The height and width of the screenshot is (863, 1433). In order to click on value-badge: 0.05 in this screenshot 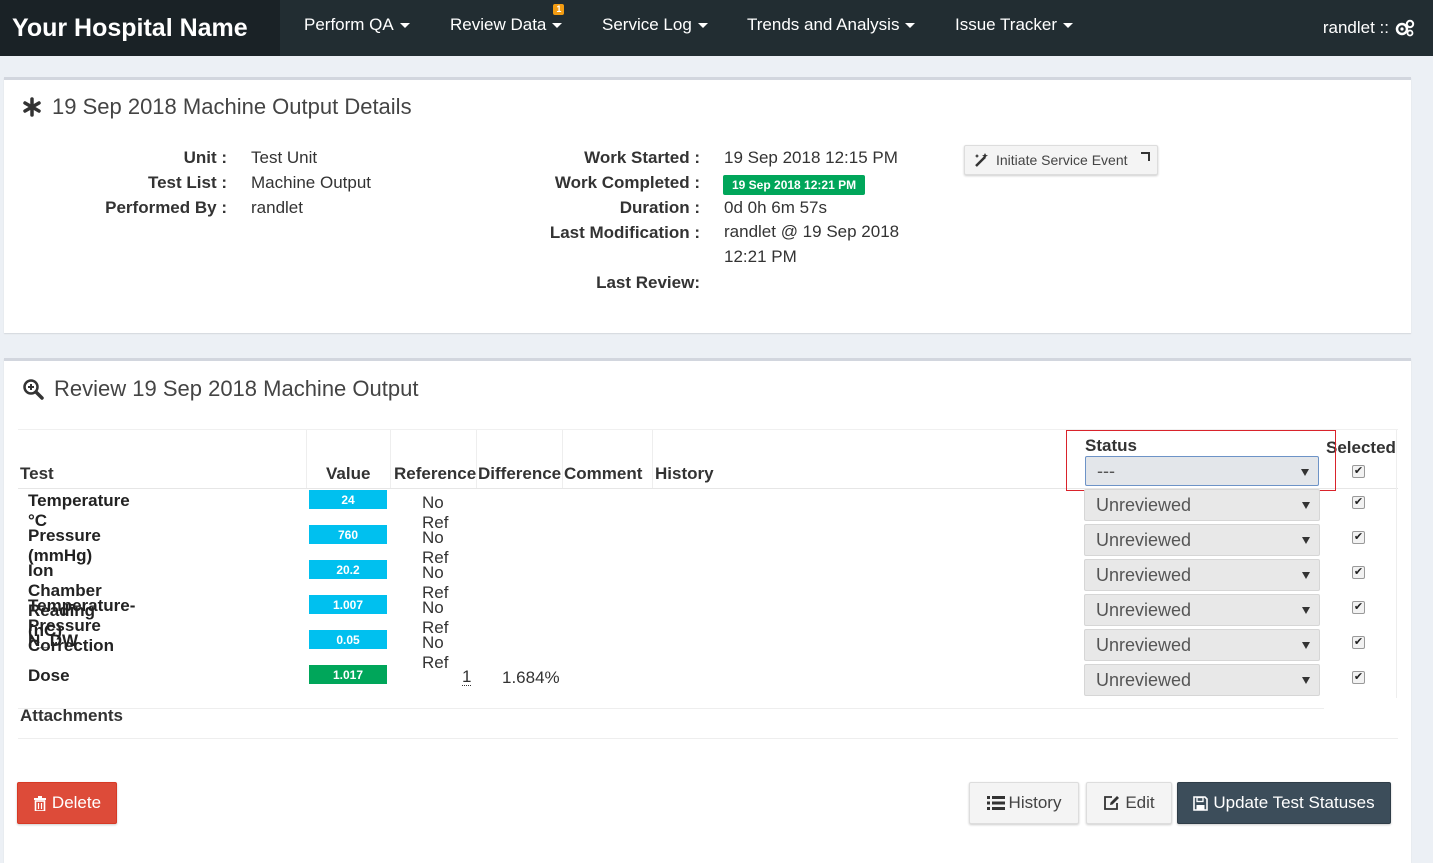, I will do `click(348, 639)`.